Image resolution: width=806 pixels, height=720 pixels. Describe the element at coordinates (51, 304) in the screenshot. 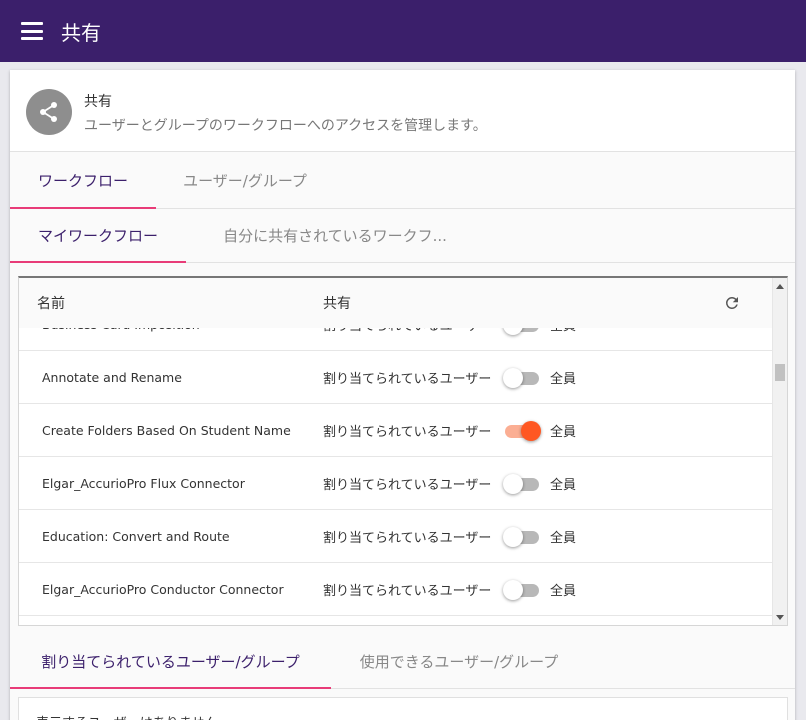

I see `column-name-header: 名前` at that location.